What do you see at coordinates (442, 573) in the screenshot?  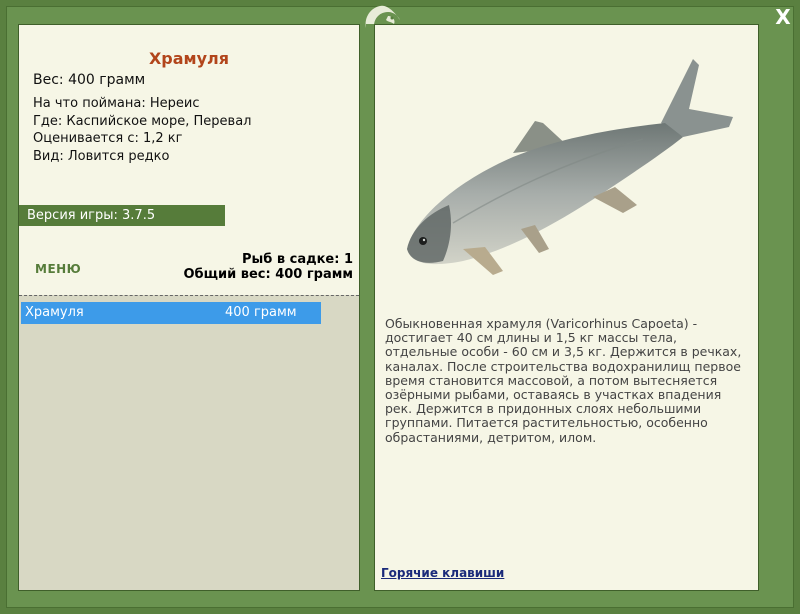 I see `hotkeys-link: Горячие клавиши` at bounding box center [442, 573].